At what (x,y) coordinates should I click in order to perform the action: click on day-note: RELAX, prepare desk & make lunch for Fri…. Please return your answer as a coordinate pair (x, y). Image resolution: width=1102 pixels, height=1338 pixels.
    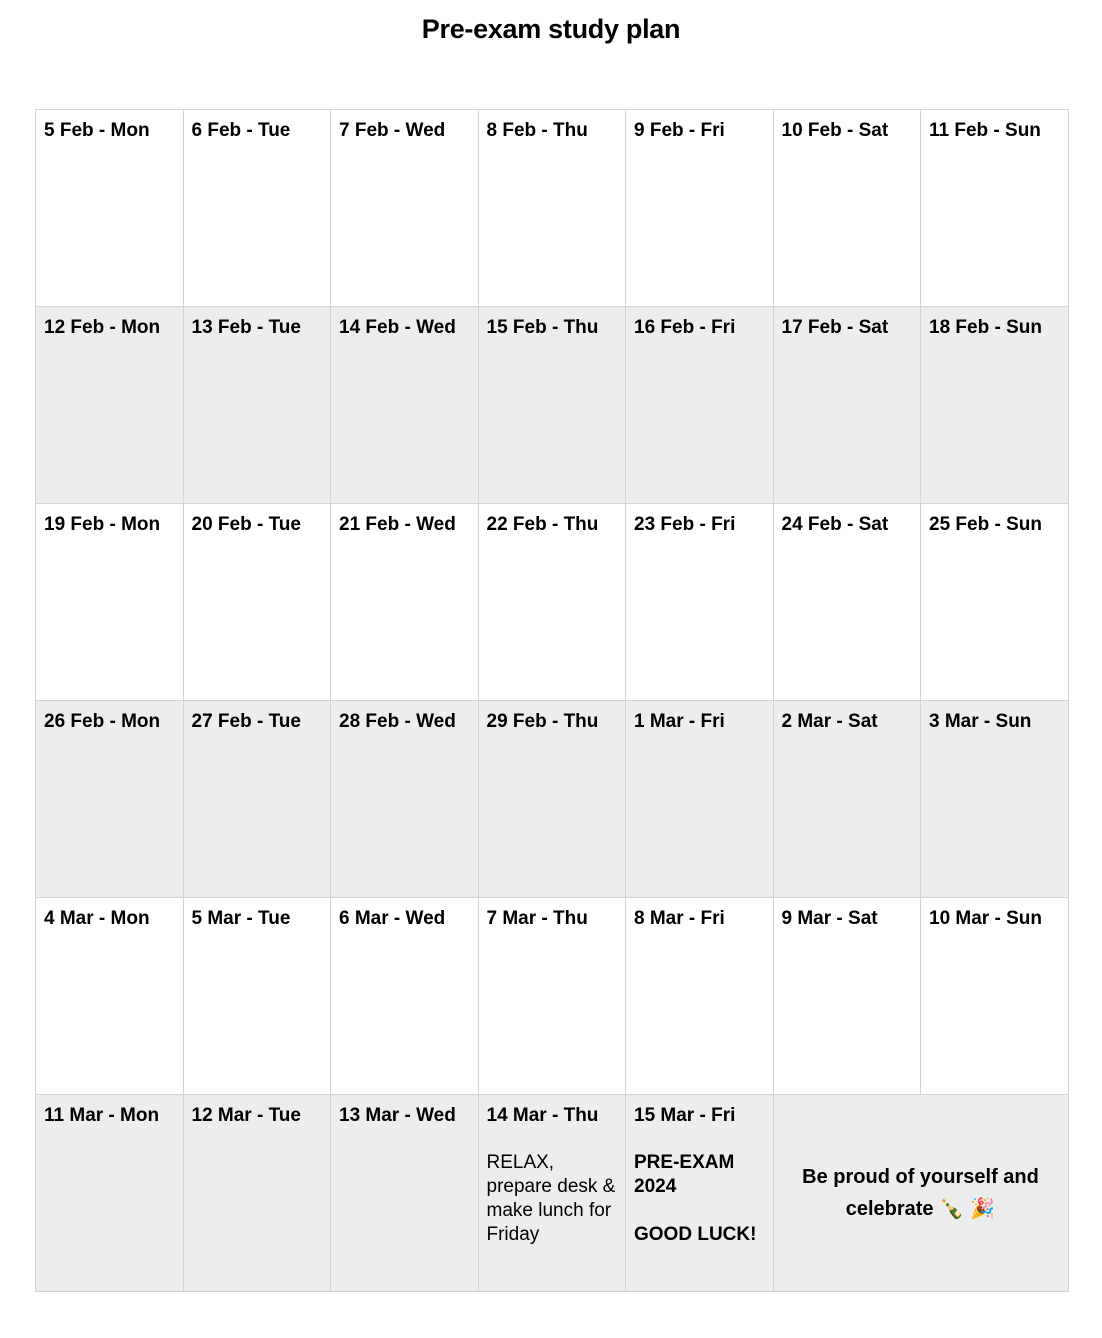
    Looking at the image, I should click on (551, 1198).